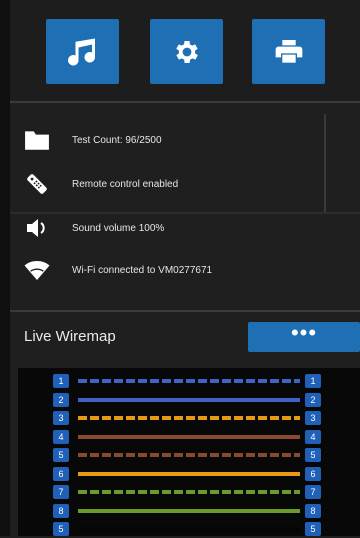 This screenshot has height=538, width=360. I want to click on settings-button, so click(186, 51).